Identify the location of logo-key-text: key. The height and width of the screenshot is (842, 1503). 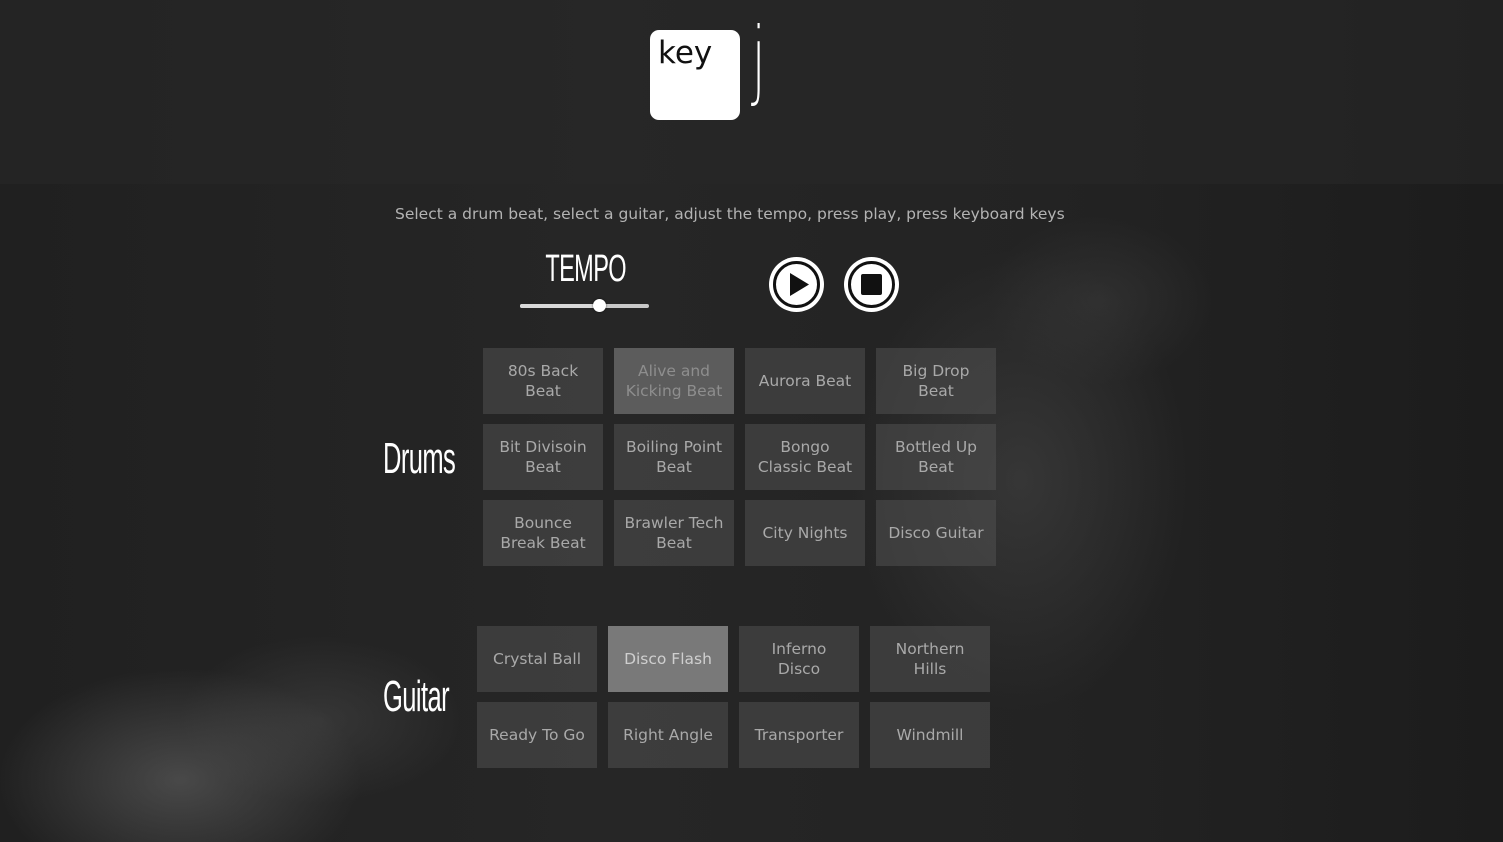
(685, 53).